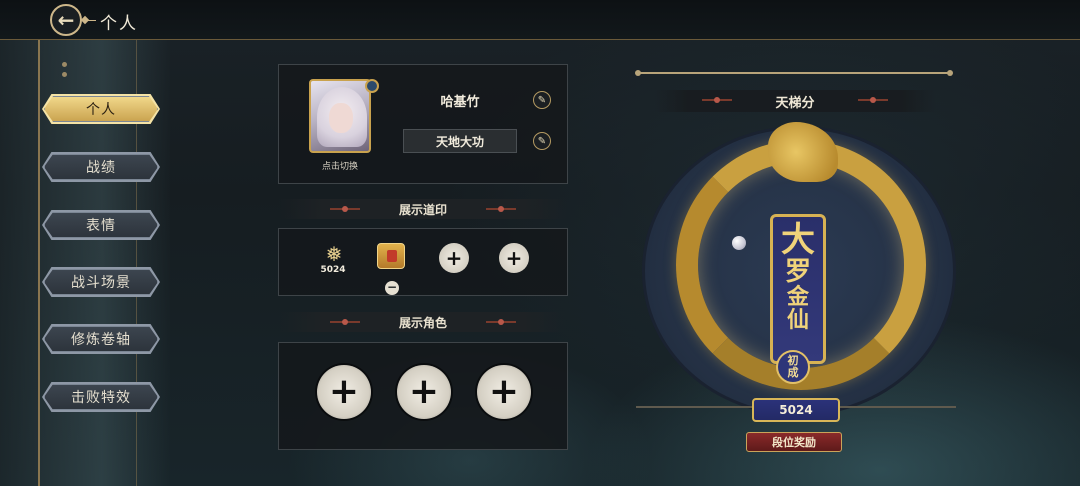 The image size is (1080, 486). What do you see at coordinates (101, 339) in the screenshot?
I see `sidebar-item-scroll: 修炼卷轴` at bounding box center [101, 339].